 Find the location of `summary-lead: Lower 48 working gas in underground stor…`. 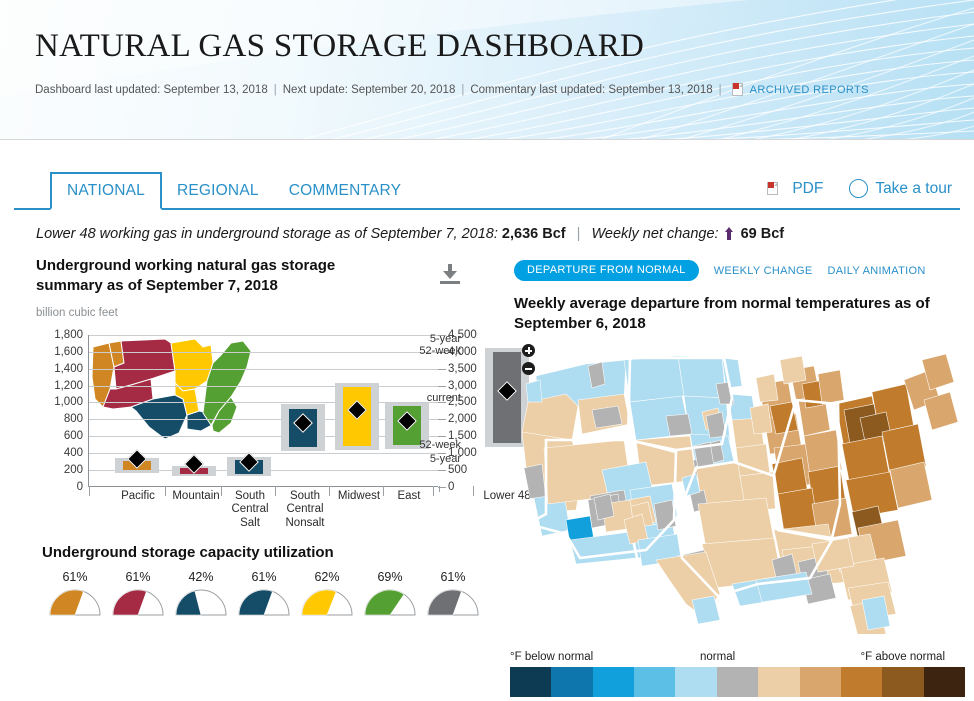

summary-lead: Lower 48 working gas in underground stor… is located at coordinates (267, 234).